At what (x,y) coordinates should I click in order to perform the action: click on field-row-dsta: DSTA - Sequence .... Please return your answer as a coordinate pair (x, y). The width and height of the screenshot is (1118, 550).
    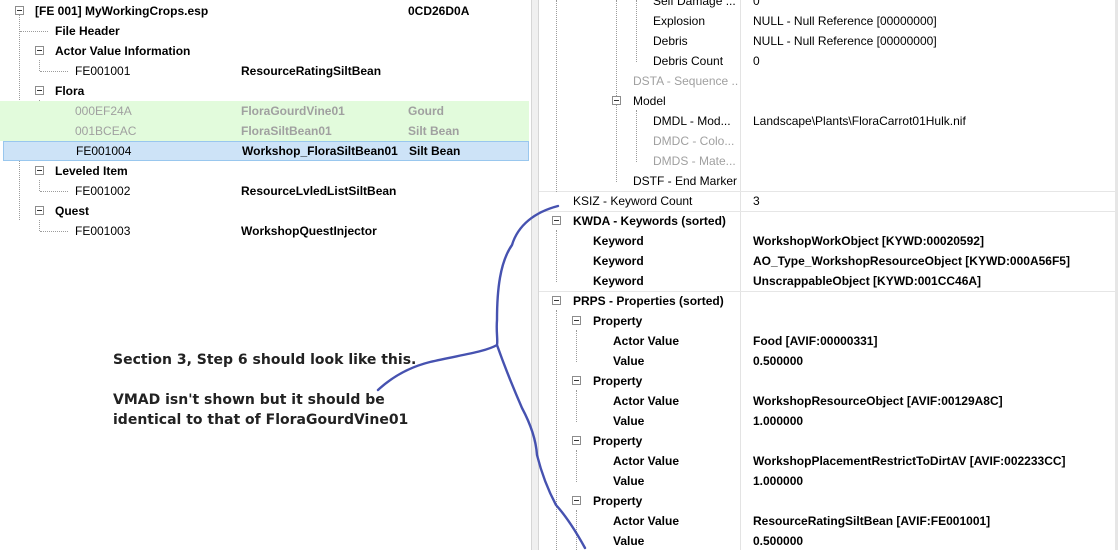
    Looking at the image, I should click on (828, 81).